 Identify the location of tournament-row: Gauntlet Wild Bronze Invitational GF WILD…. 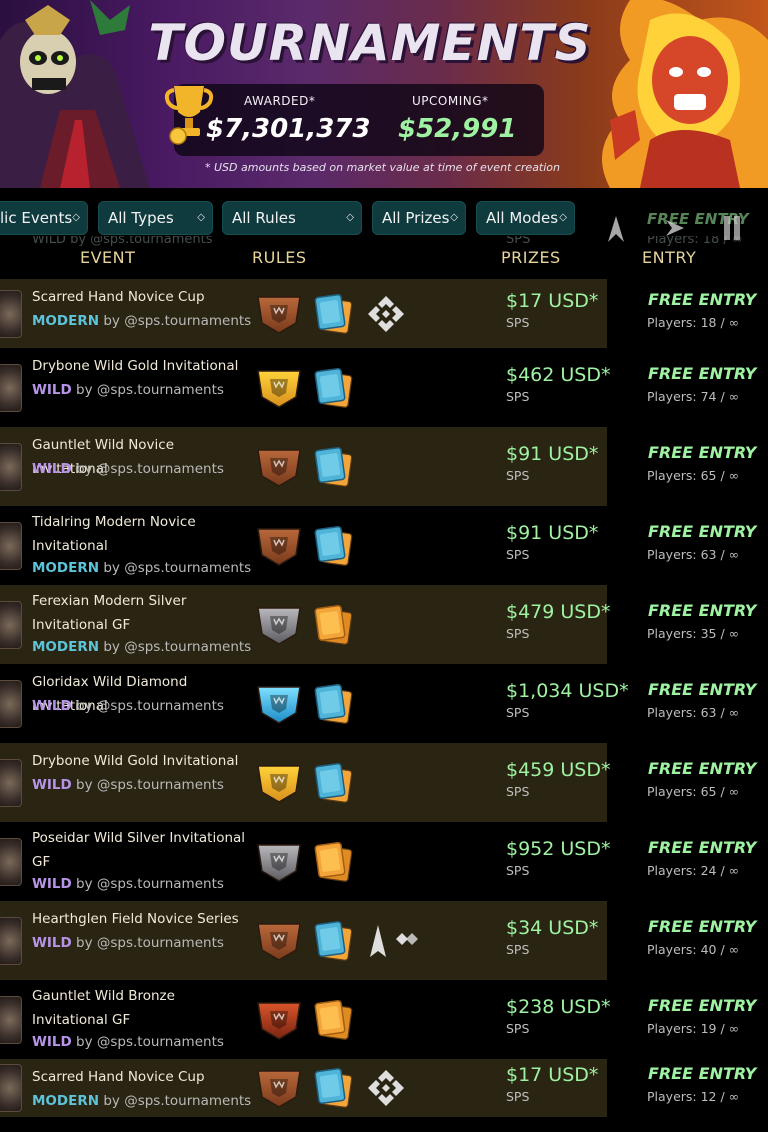
(384, 1019).